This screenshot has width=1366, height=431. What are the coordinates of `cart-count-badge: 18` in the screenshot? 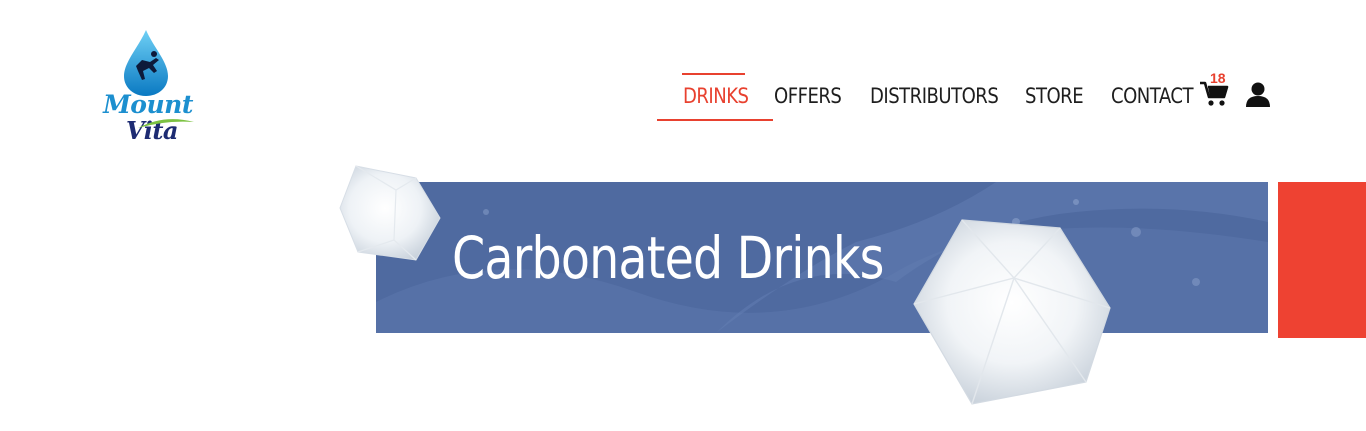 It's located at (1218, 78).